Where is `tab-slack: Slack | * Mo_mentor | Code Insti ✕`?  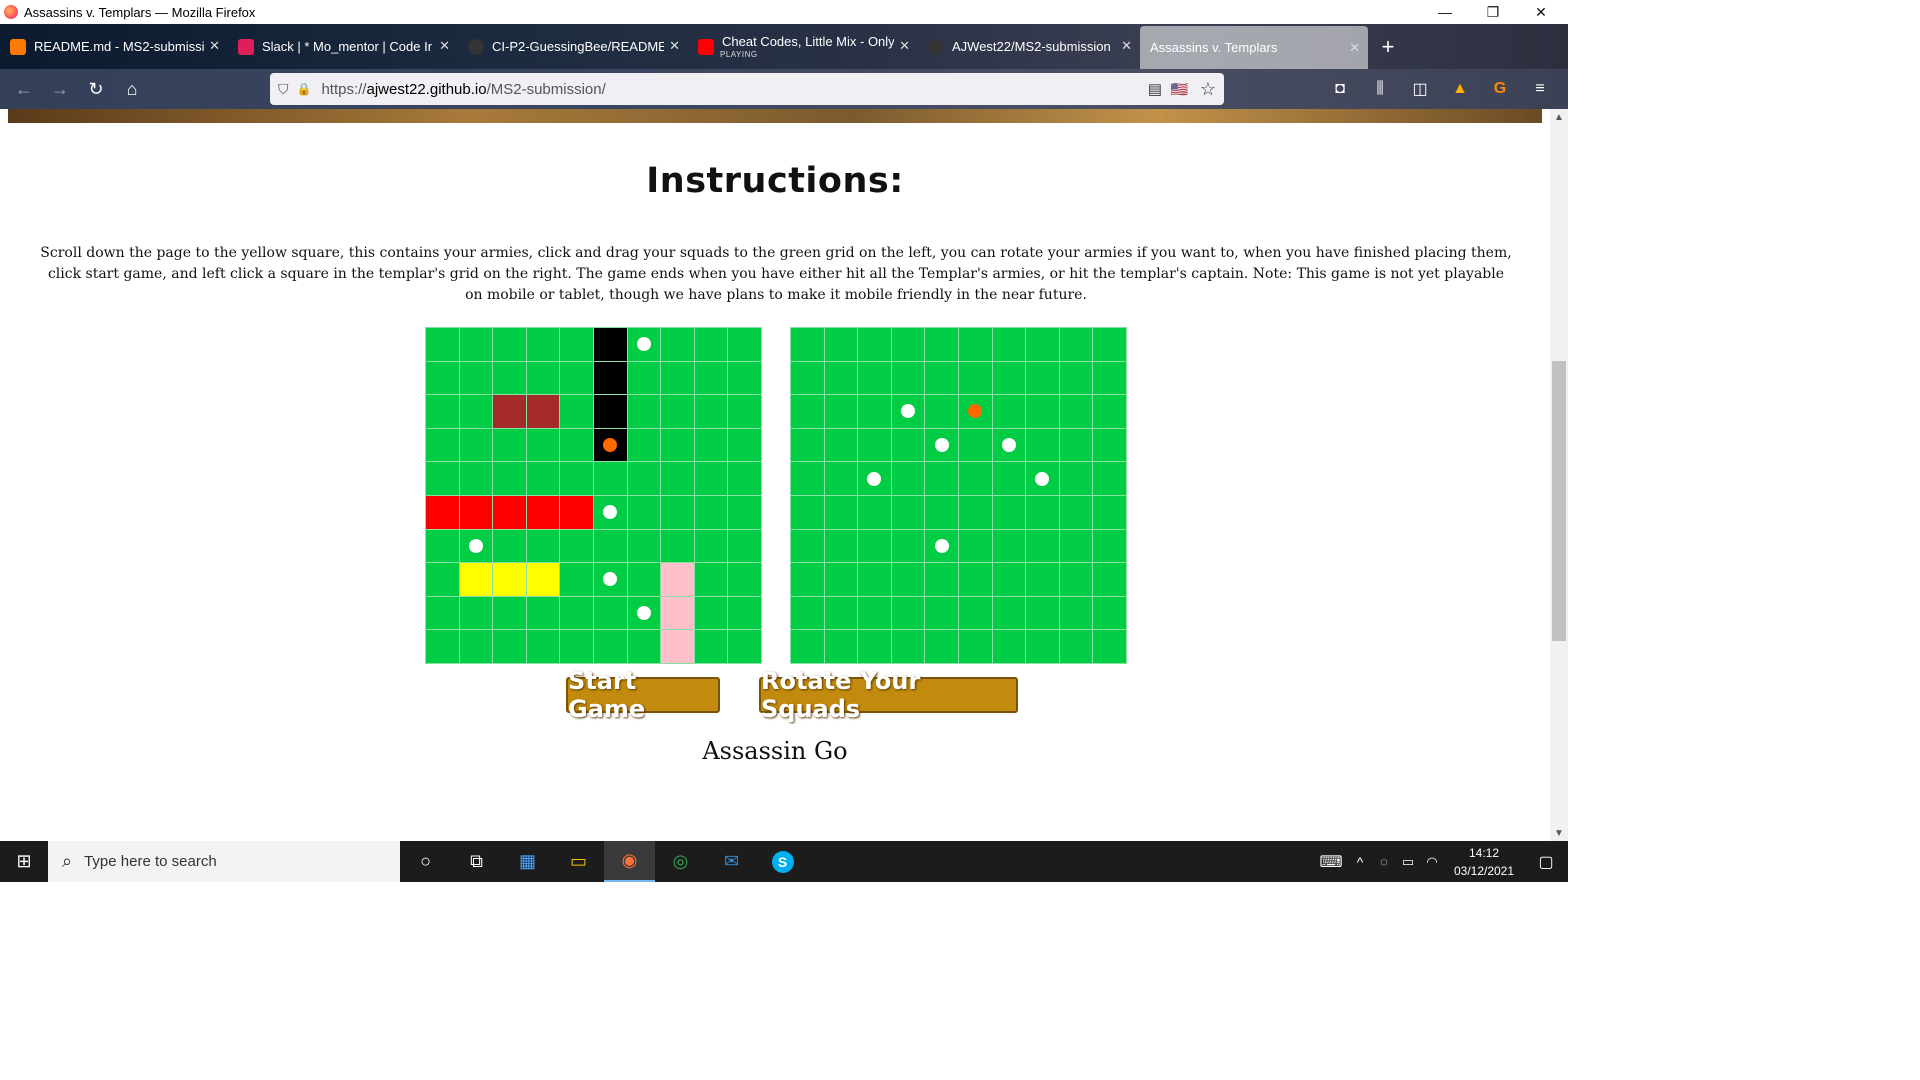
tab-slack: Slack | * Mo_mentor | Code Insti ✕ is located at coordinates (343, 46).